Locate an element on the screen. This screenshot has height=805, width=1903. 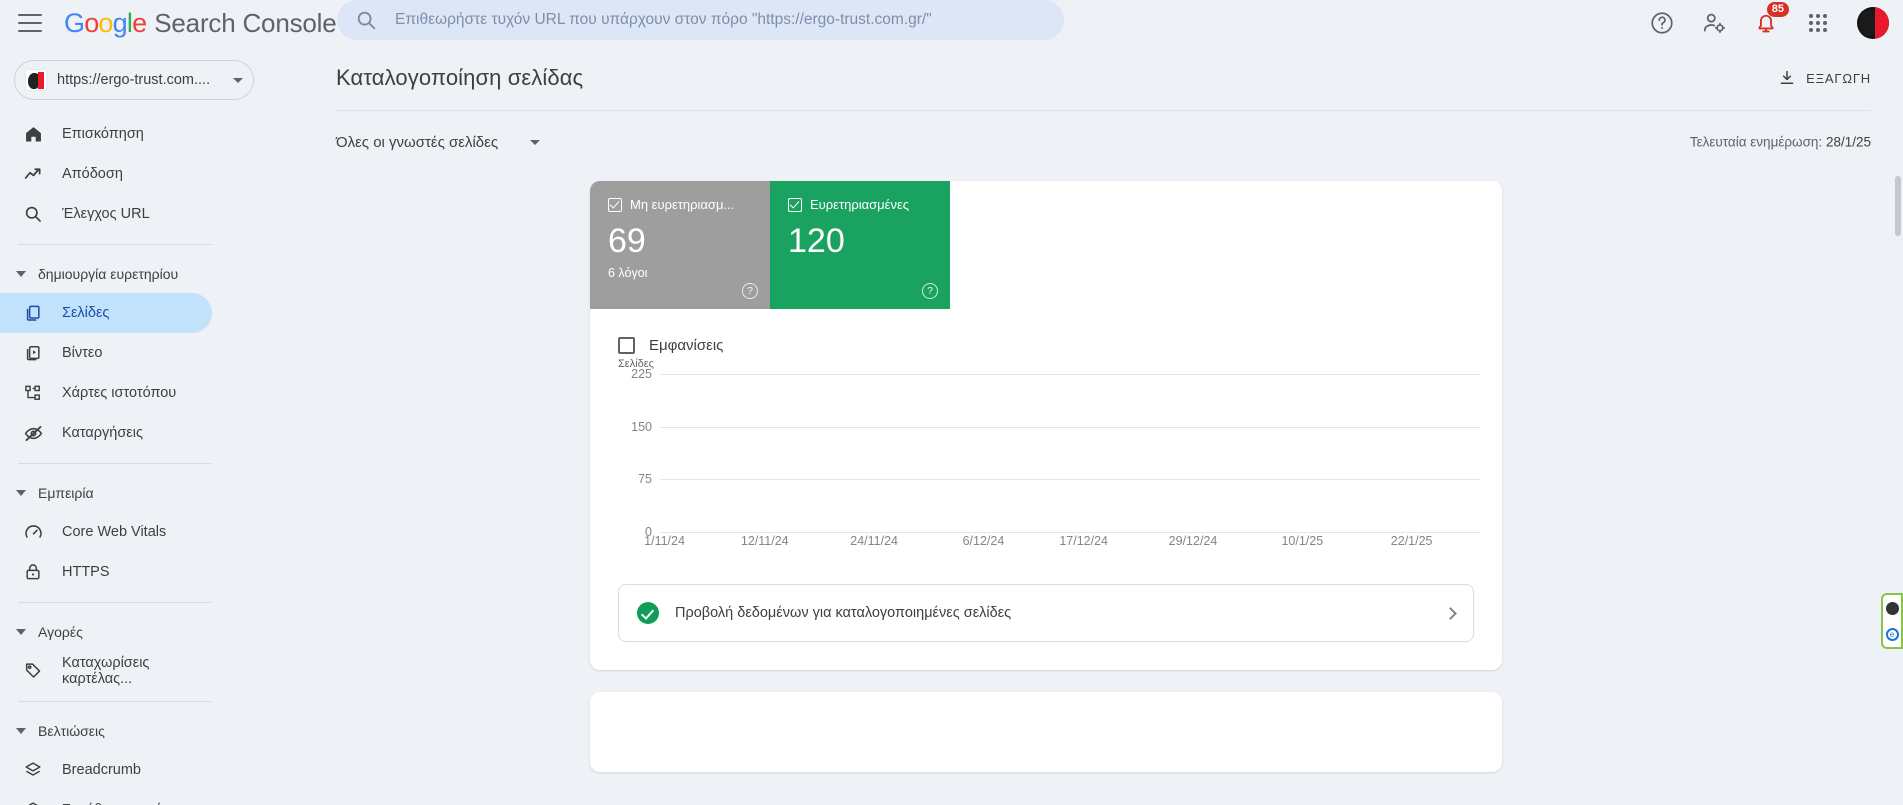
impressions-label: Εμφανίσεις is located at coordinates (686, 345).